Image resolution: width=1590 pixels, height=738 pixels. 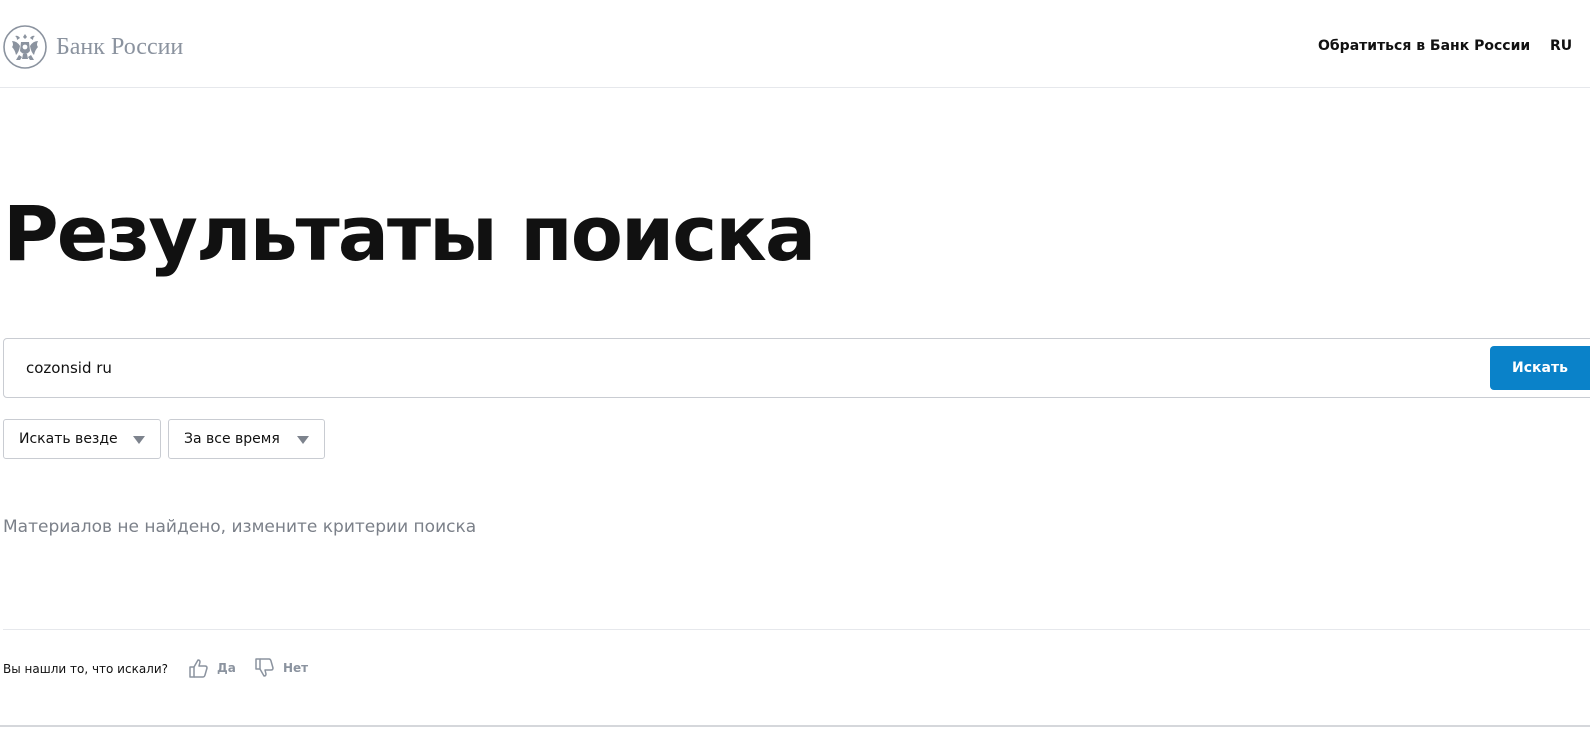 I want to click on logo-text: Банк России, so click(x=120, y=47).